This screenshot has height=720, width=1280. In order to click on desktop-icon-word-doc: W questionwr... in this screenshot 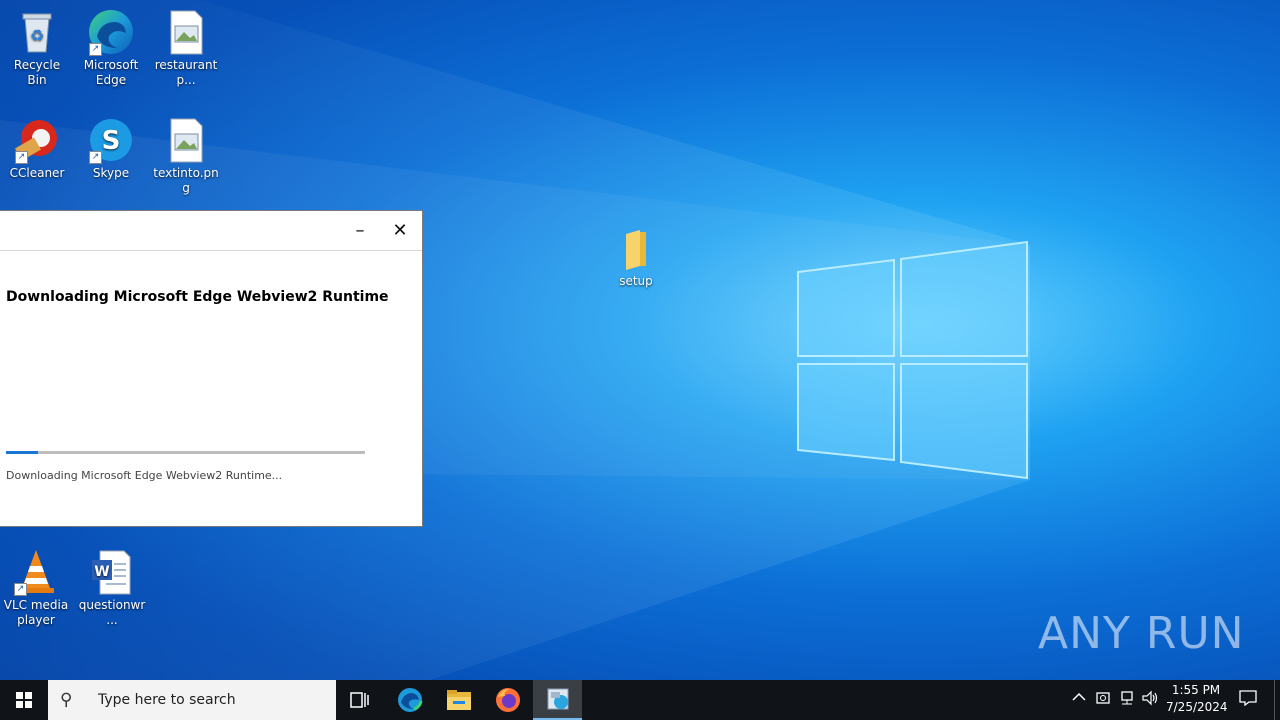, I will do `click(112, 585)`.